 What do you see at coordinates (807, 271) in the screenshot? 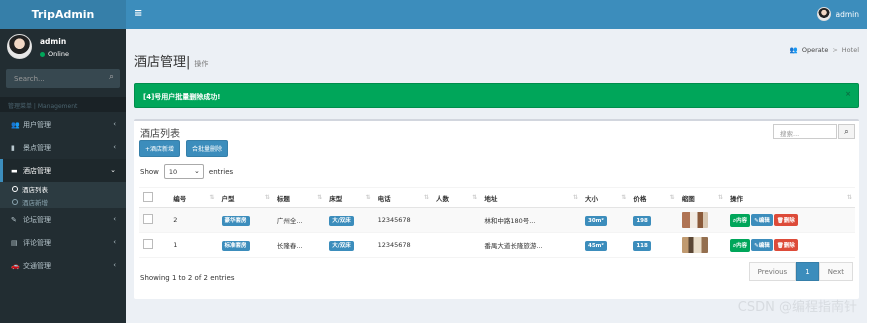
I see `pagination-page: 1` at bounding box center [807, 271].